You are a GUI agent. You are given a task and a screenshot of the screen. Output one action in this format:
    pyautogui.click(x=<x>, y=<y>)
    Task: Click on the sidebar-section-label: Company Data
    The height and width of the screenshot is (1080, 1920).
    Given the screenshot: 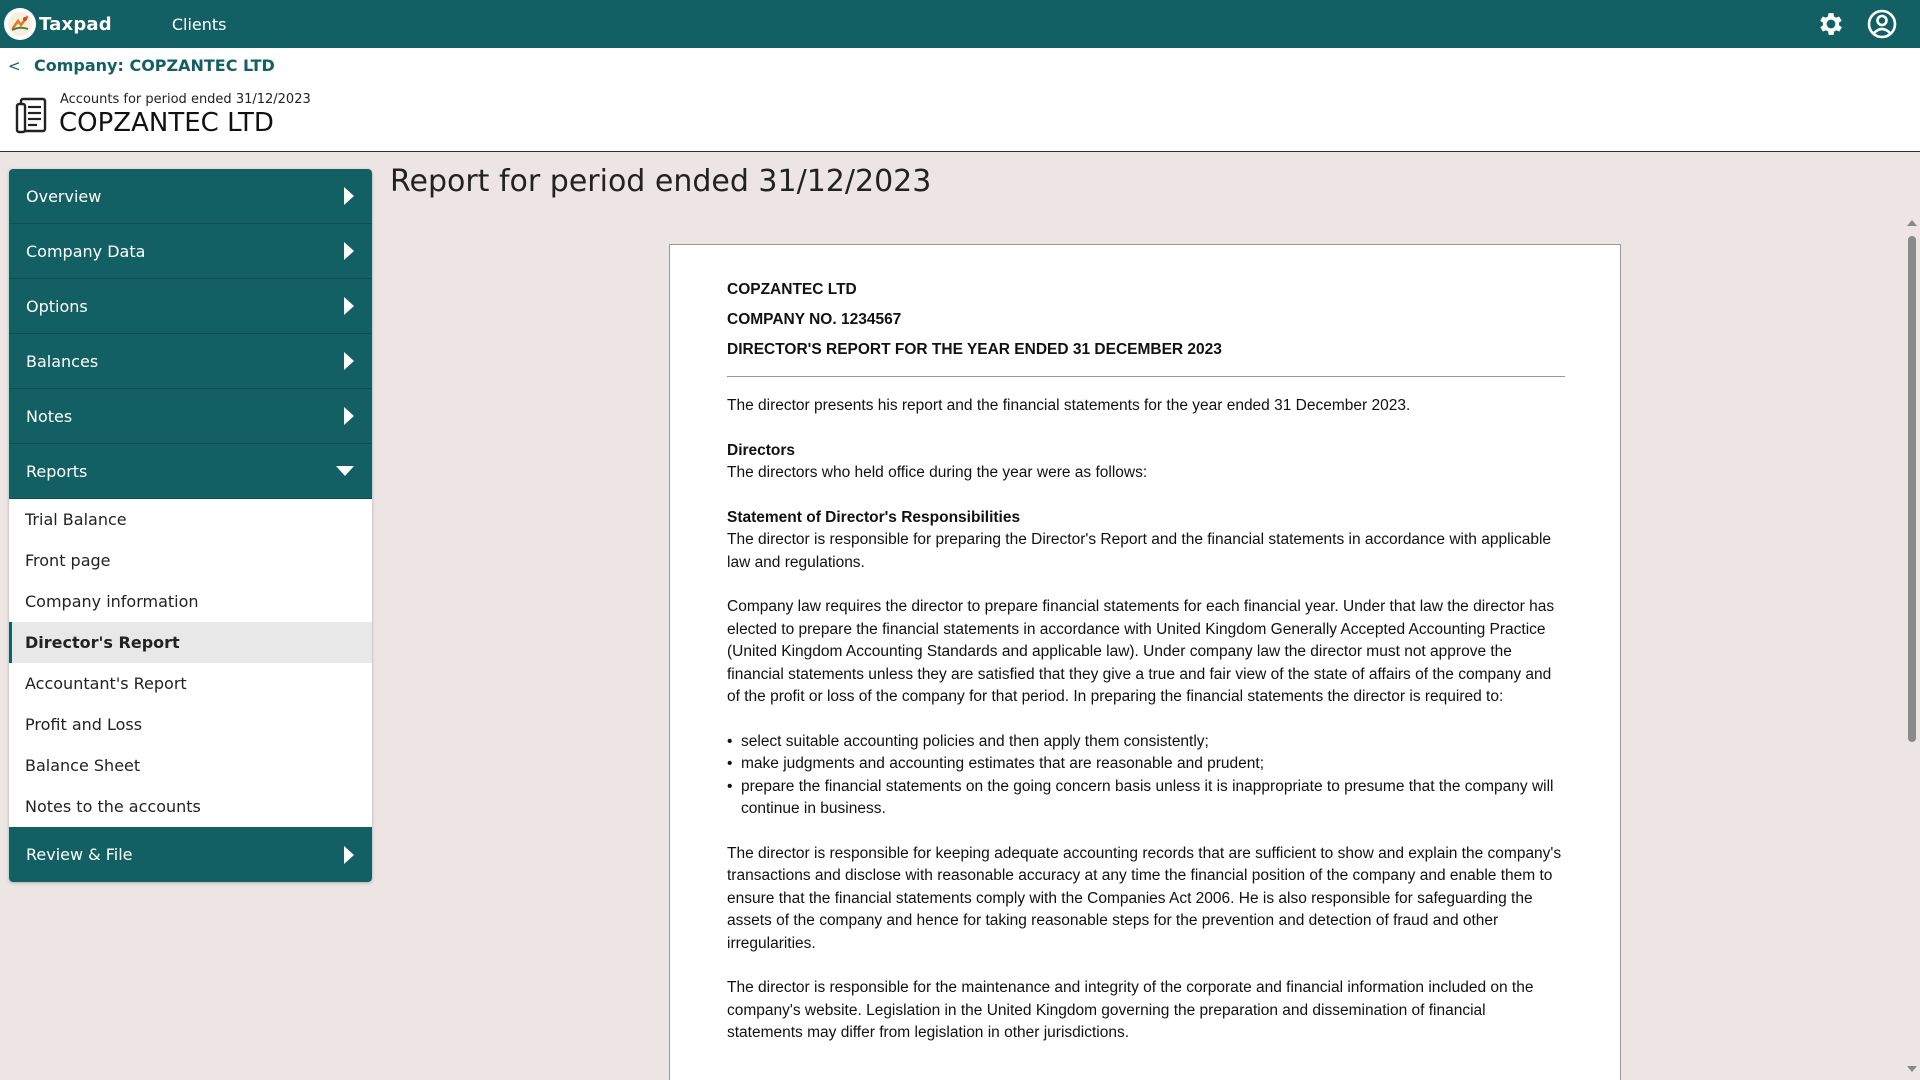 What is the action you would take?
    pyautogui.click(x=86, y=251)
    